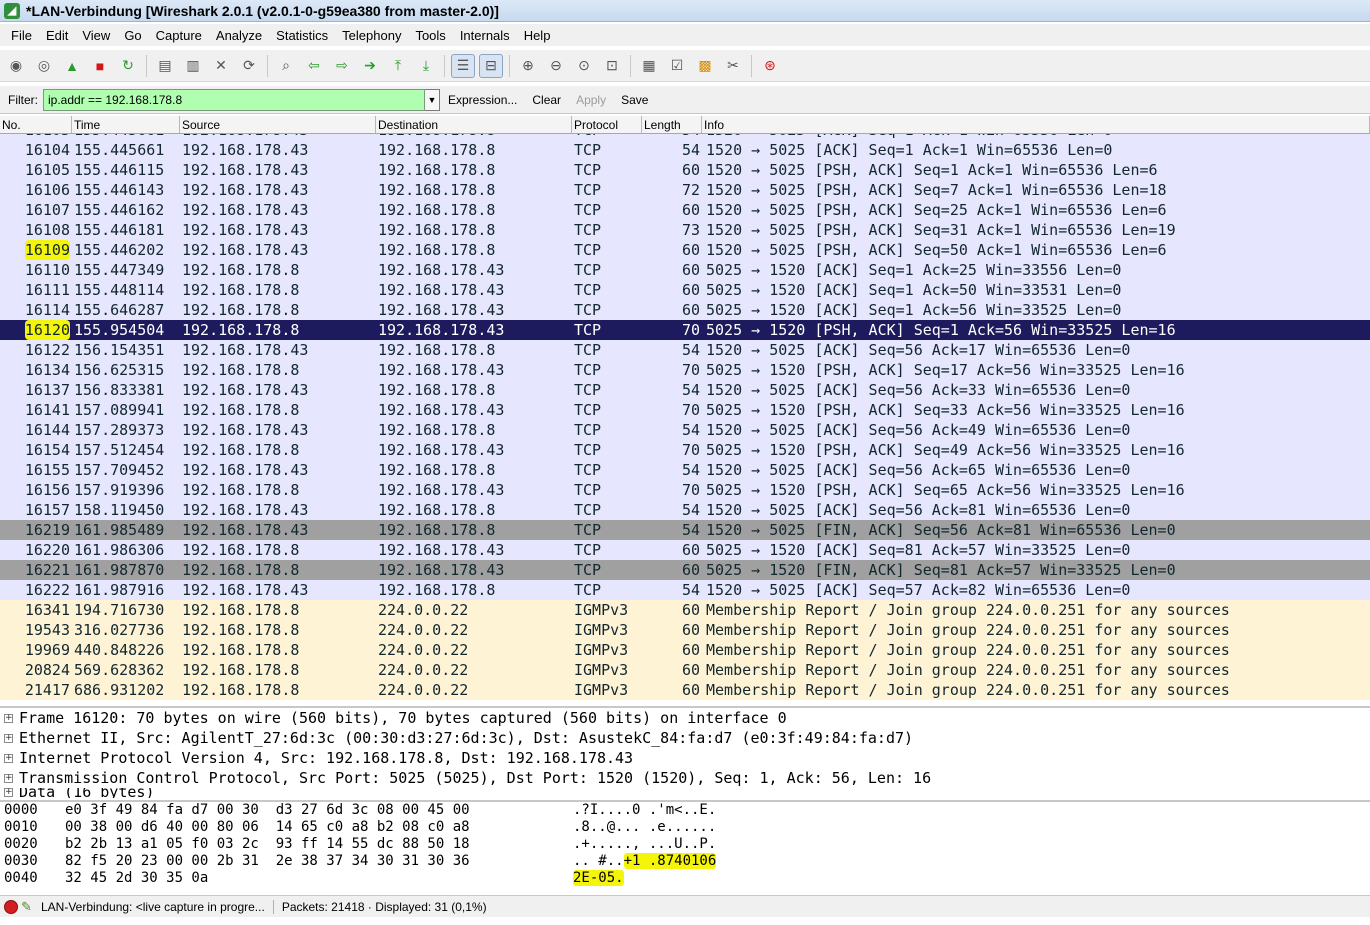  What do you see at coordinates (370, 66) in the screenshot?
I see `go-to-packet-icon: ➔` at bounding box center [370, 66].